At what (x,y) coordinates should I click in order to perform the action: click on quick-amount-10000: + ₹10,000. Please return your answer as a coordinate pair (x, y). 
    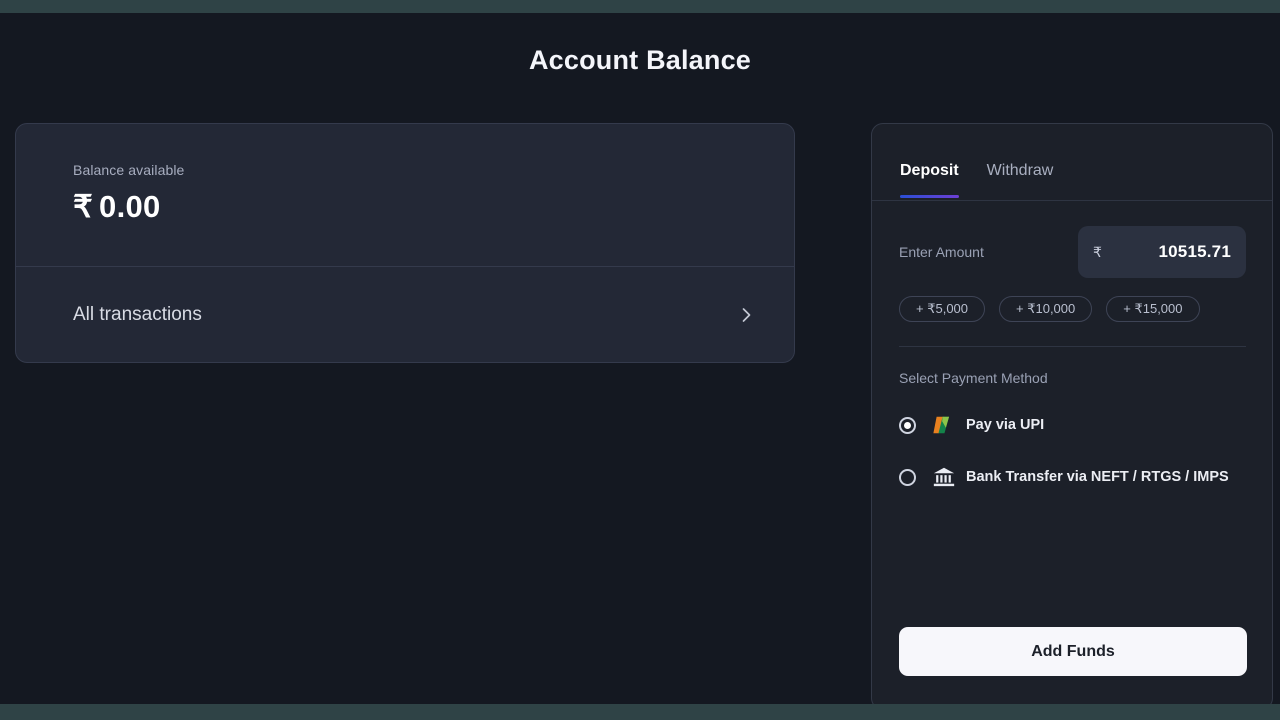
    Looking at the image, I should click on (1046, 309).